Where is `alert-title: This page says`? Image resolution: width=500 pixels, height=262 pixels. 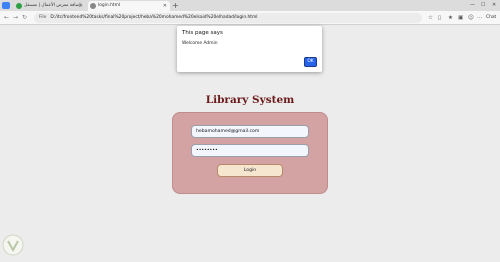 alert-title: This page says is located at coordinates (202, 33).